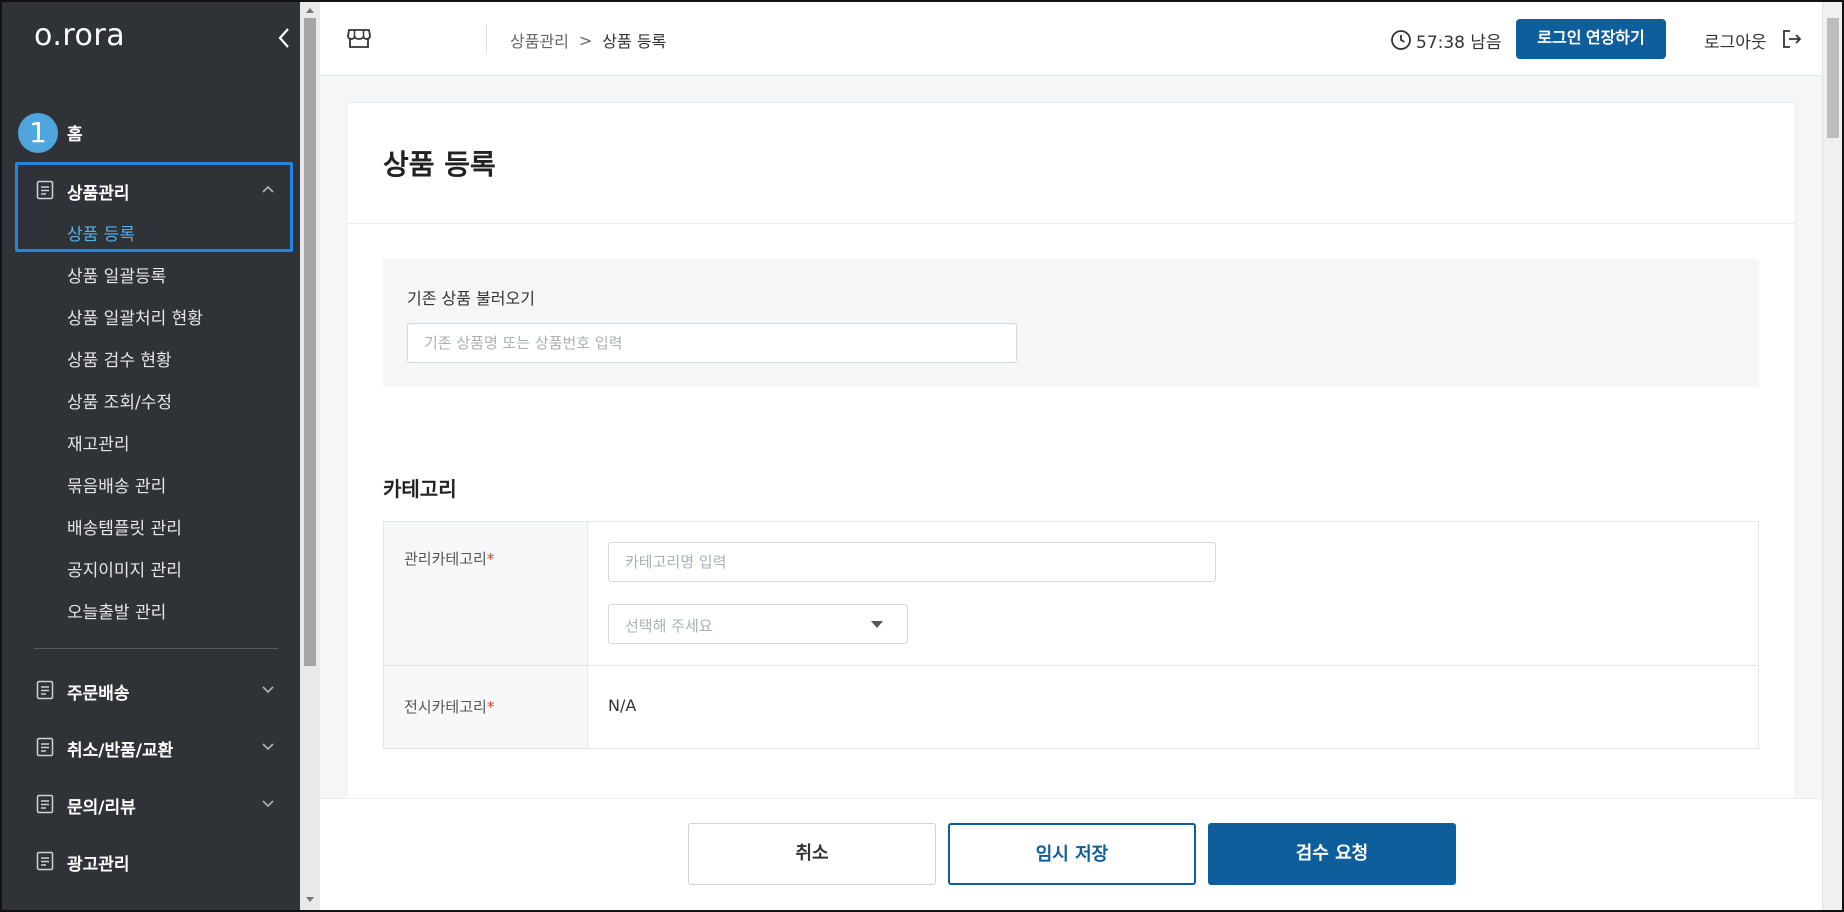 This screenshot has width=1844, height=912. What do you see at coordinates (712, 343) in the screenshot?
I see `import-search-input` at bounding box center [712, 343].